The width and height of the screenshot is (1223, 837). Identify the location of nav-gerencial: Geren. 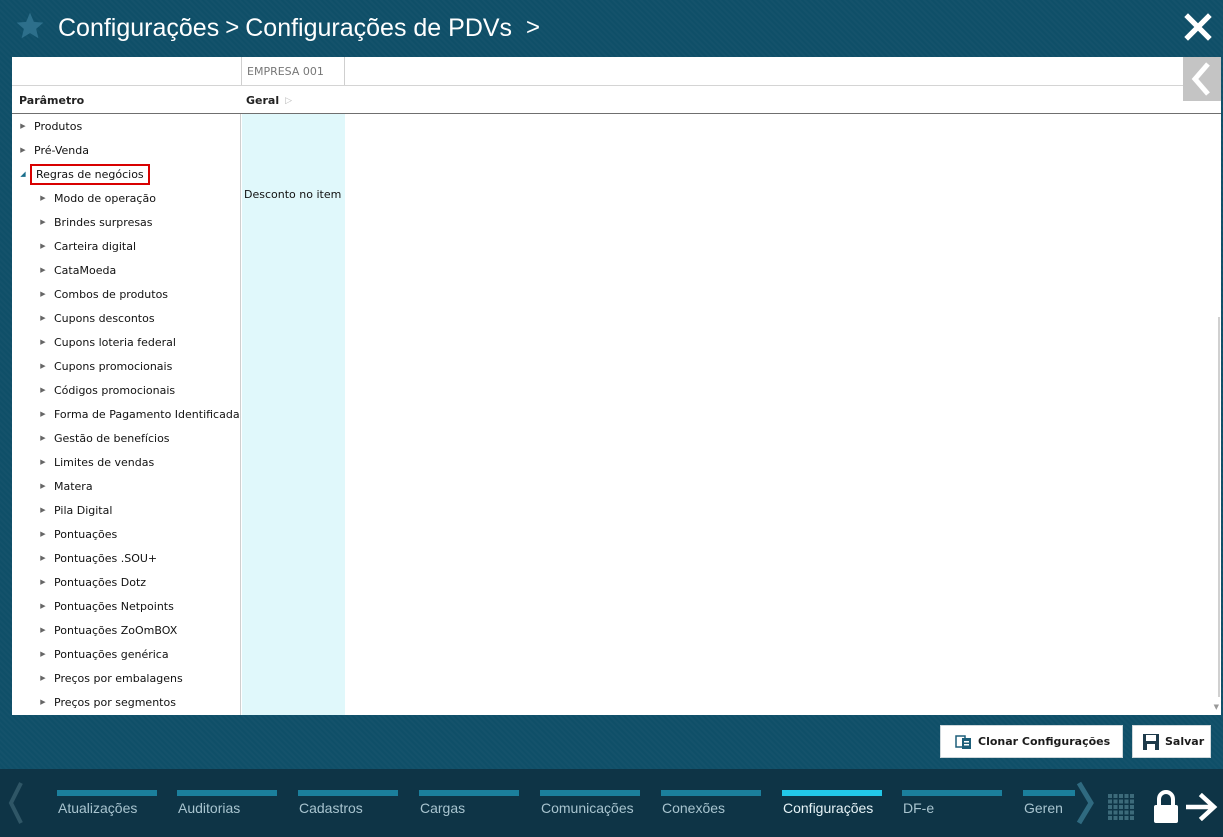
(1049, 810).